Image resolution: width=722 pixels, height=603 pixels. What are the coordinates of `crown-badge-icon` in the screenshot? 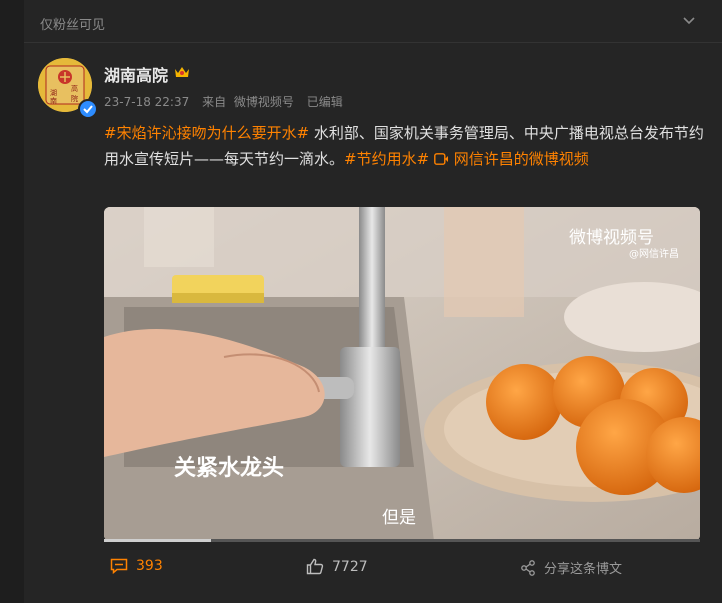 It's located at (182, 73).